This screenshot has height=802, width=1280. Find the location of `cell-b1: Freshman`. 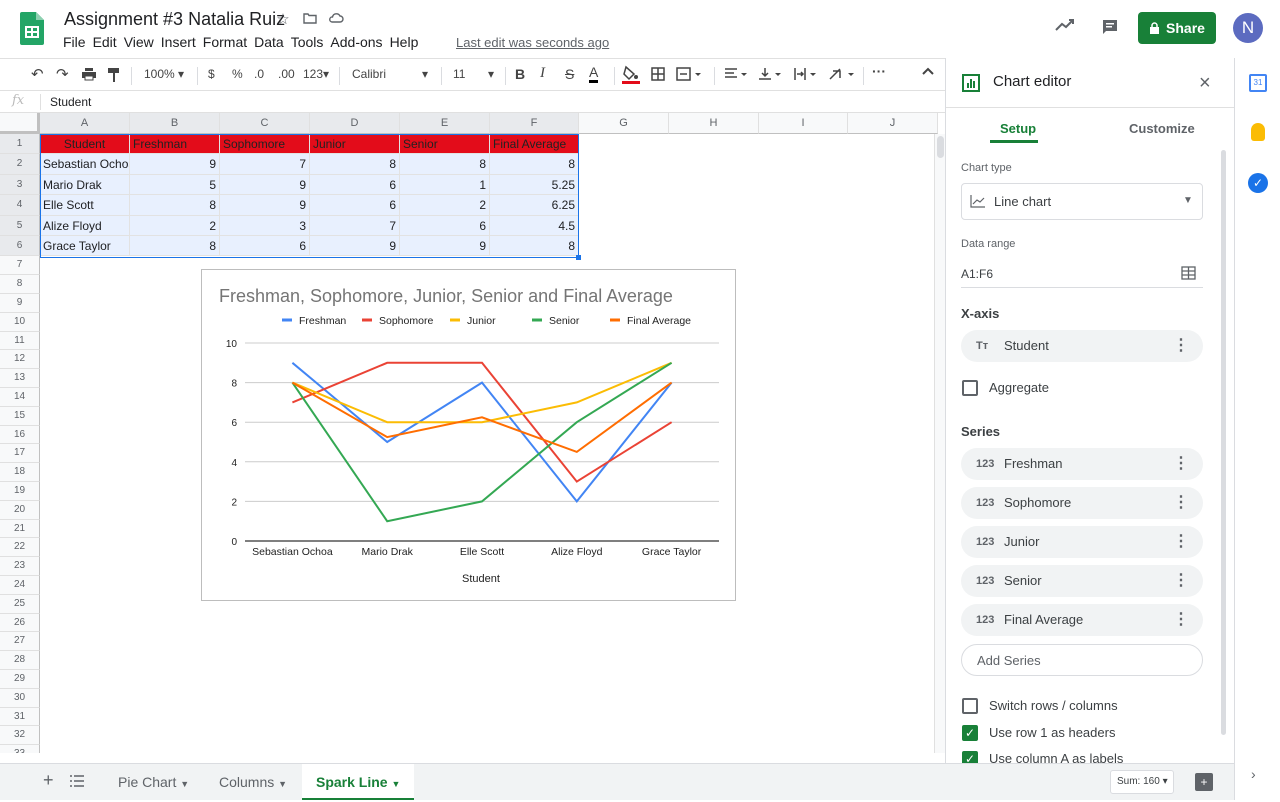

cell-b1: Freshman is located at coordinates (175, 144).